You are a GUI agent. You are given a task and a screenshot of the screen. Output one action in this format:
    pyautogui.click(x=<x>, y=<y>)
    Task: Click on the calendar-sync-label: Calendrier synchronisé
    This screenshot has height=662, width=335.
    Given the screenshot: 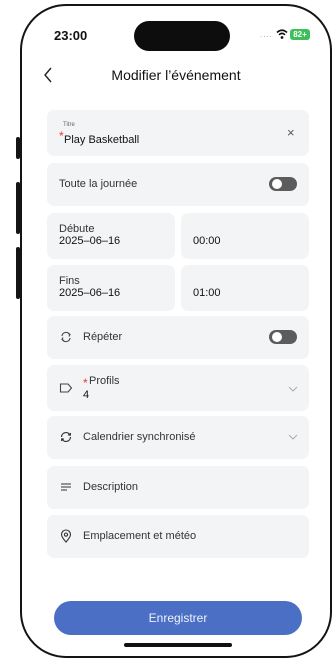 What is the action you would take?
    pyautogui.click(x=139, y=437)
    